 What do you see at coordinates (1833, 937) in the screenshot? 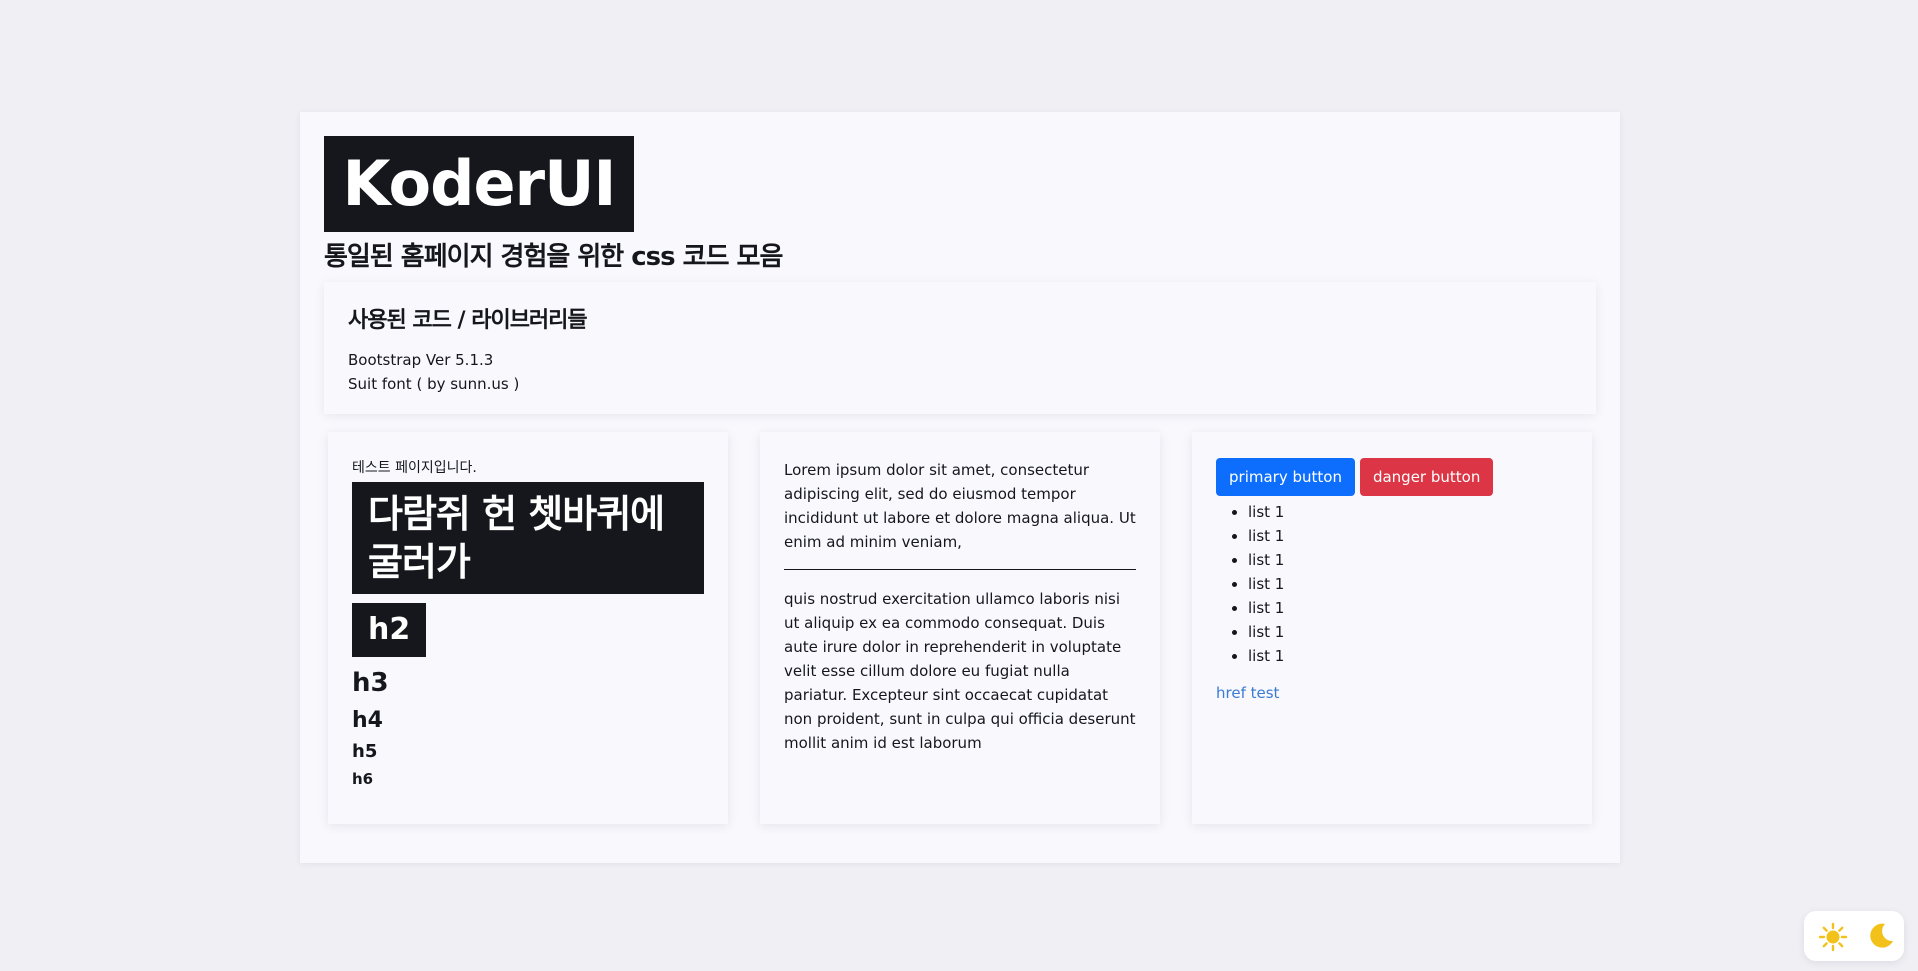
I see `sun-icon` at bounding box center [1833, 937].